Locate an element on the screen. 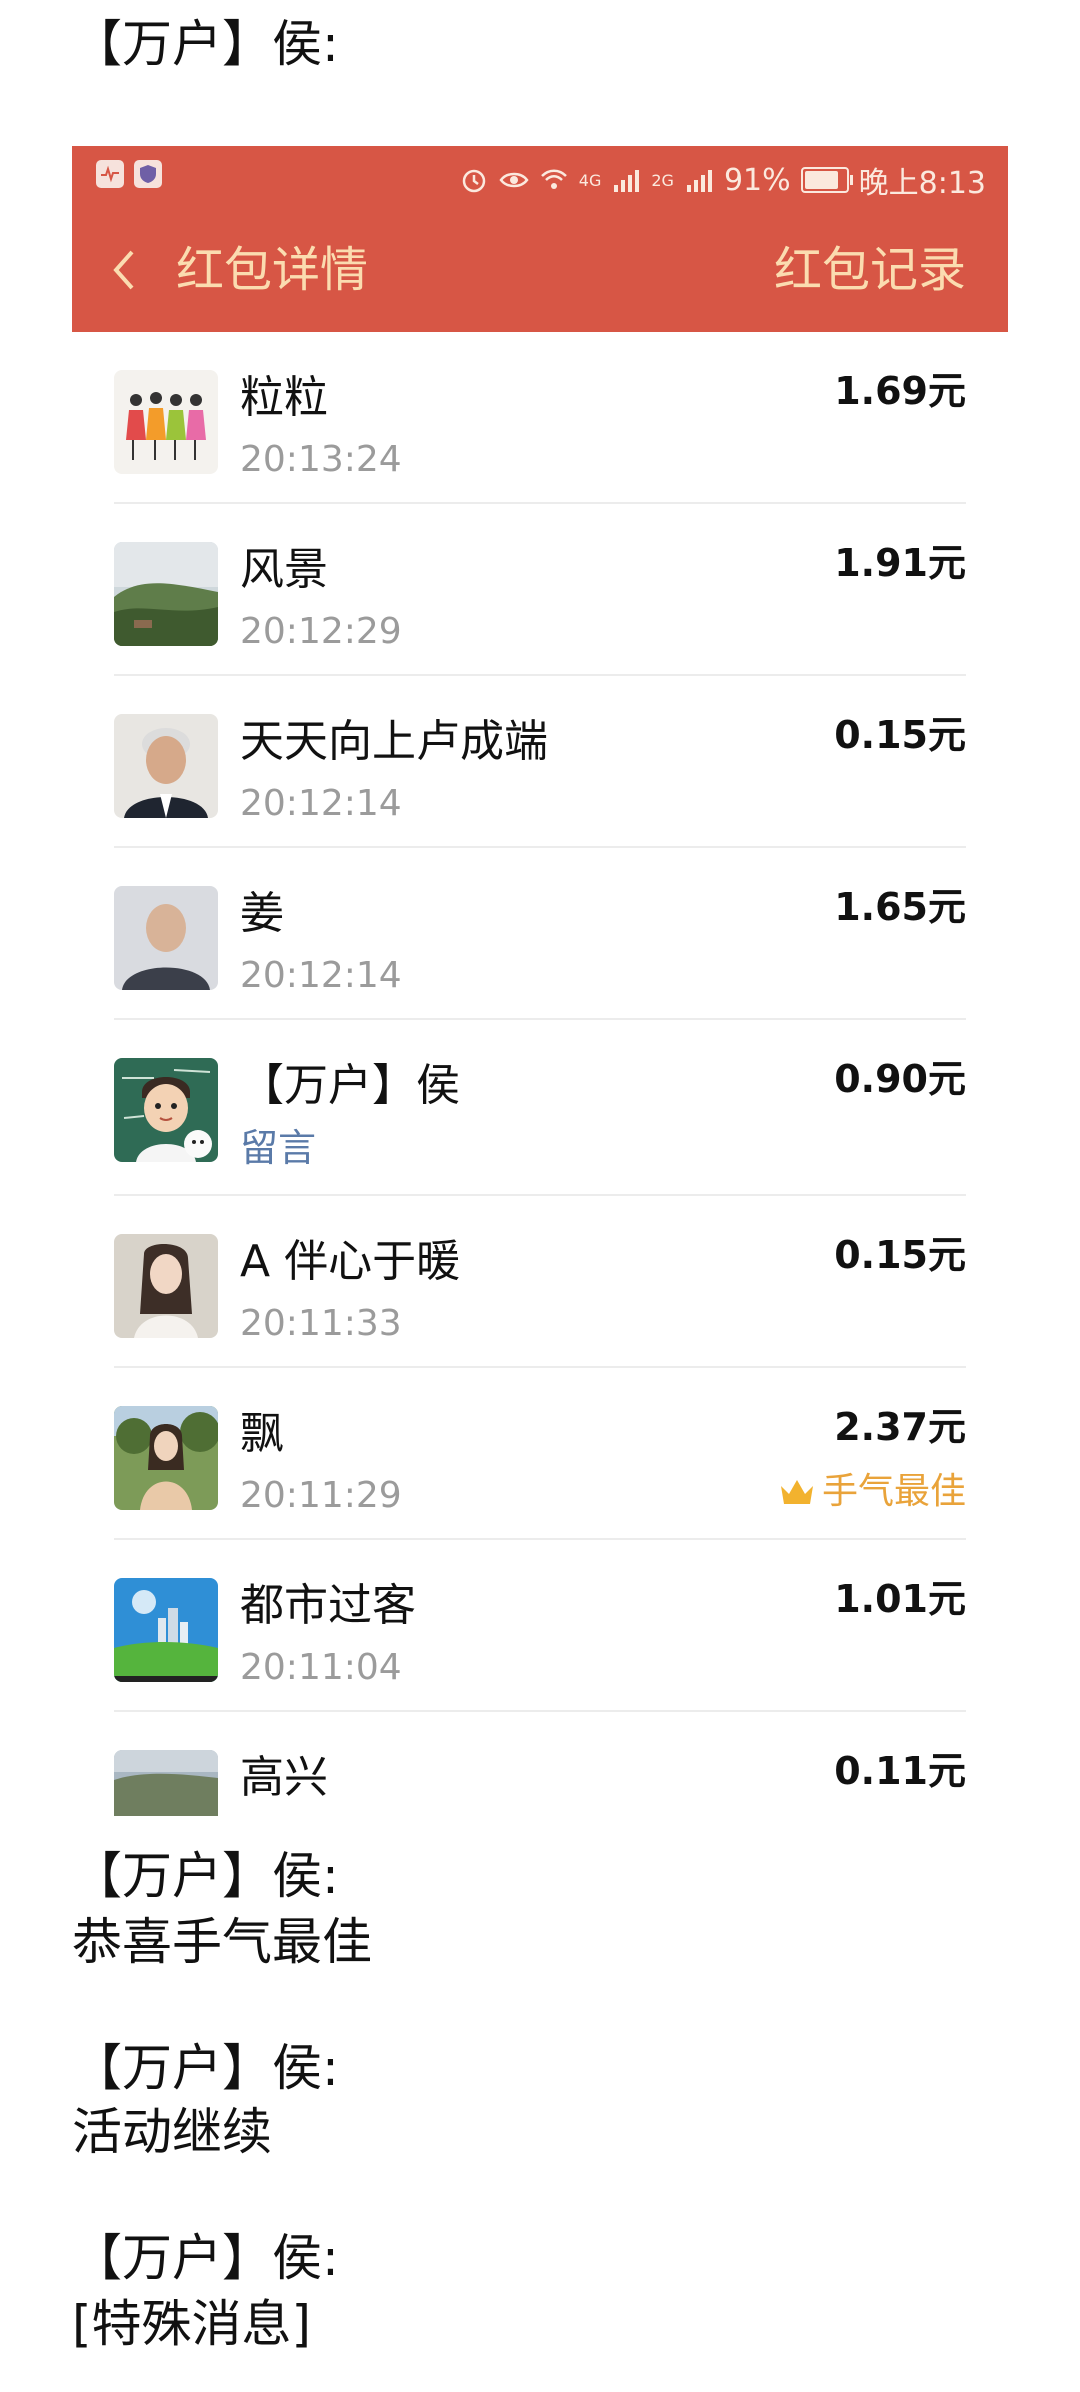 The image size is (1080, 2392). claim-time: 20:11:33 is located at coordinates (321, 1323).